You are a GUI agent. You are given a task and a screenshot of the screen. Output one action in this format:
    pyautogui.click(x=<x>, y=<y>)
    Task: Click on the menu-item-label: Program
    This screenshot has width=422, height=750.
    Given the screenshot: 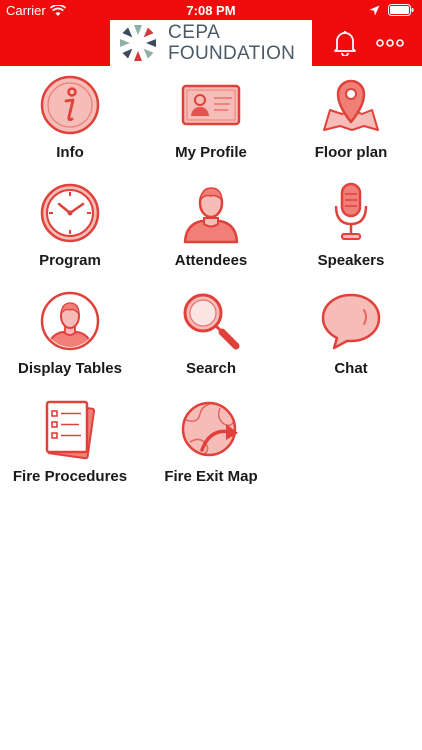 What is the action you would take?
    pyautogui.click(x=70, y=260)
    